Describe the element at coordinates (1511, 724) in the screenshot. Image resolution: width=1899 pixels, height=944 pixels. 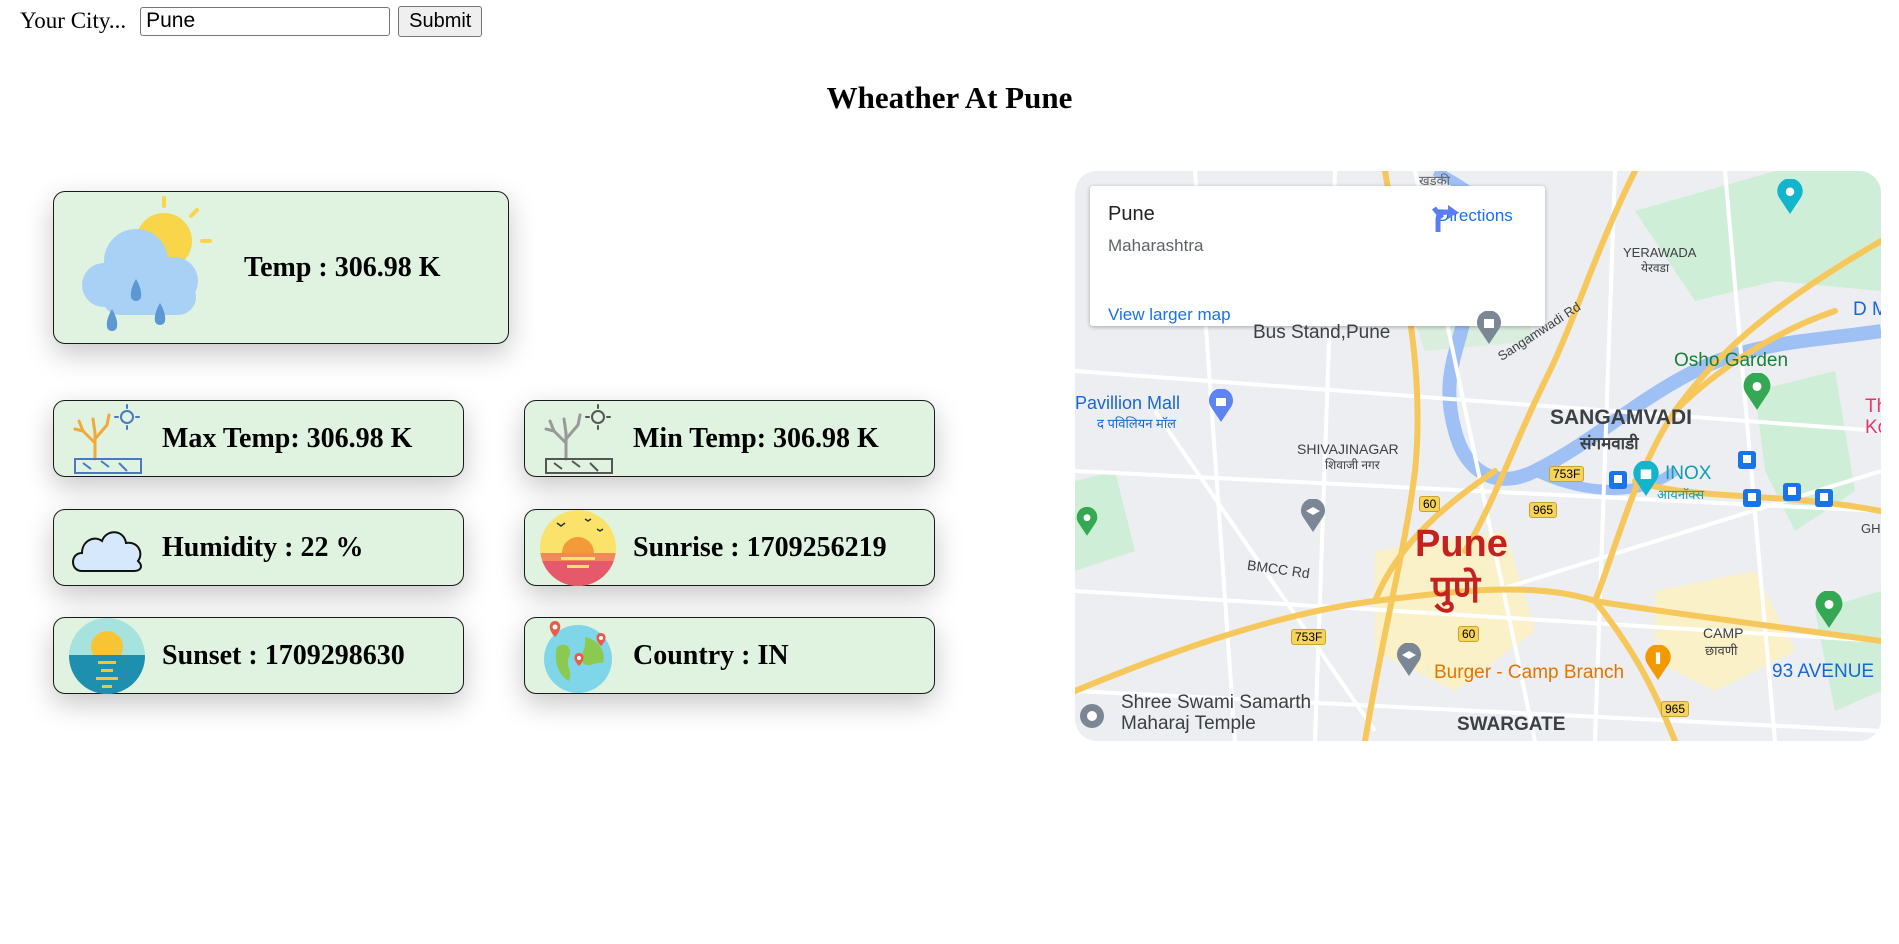
I see `map-label-swargate: SWARGATE` at that location.